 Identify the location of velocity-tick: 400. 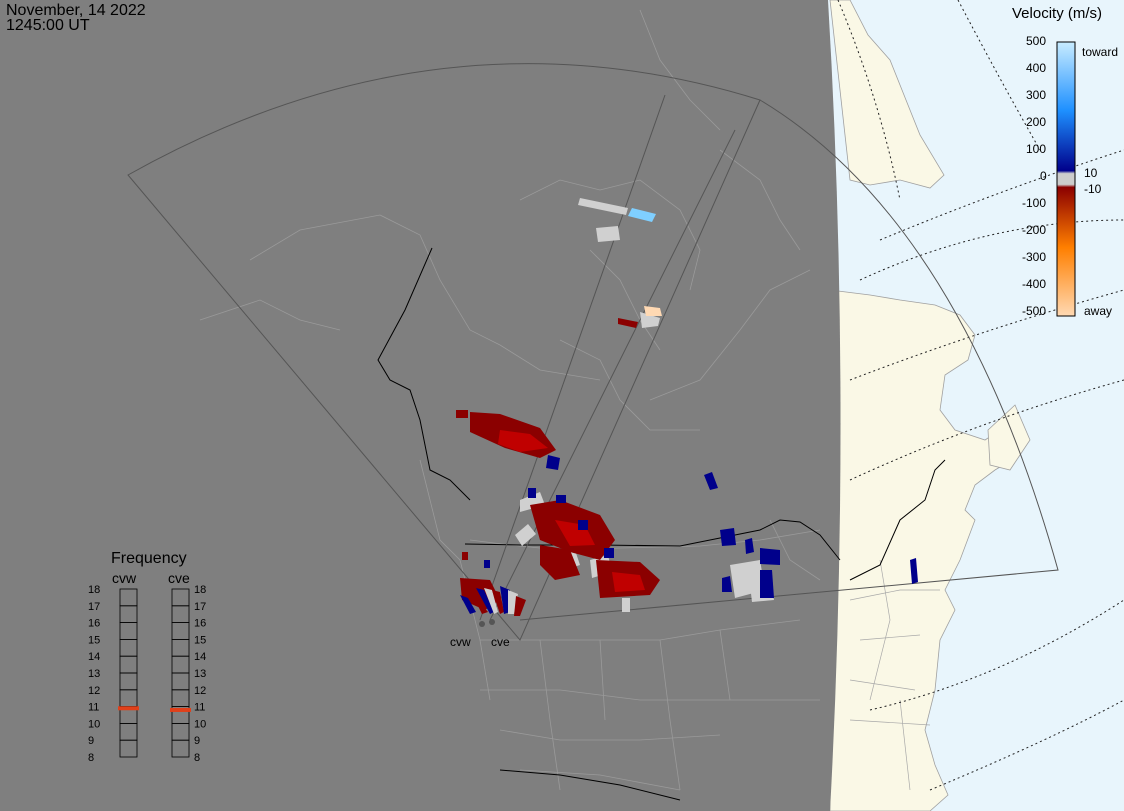
(1036, 68).